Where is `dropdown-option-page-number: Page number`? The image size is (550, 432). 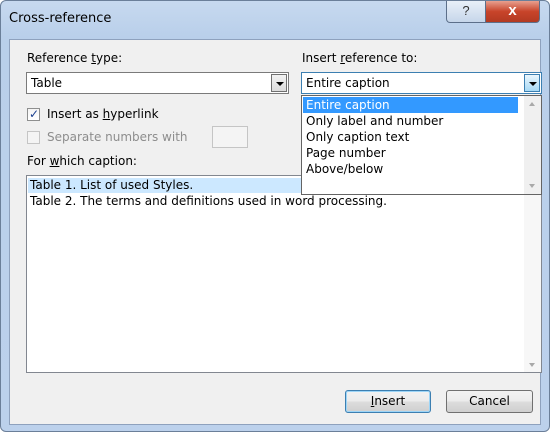 dropdown-option-page-number: Page number is located at coordinates (344, 153).